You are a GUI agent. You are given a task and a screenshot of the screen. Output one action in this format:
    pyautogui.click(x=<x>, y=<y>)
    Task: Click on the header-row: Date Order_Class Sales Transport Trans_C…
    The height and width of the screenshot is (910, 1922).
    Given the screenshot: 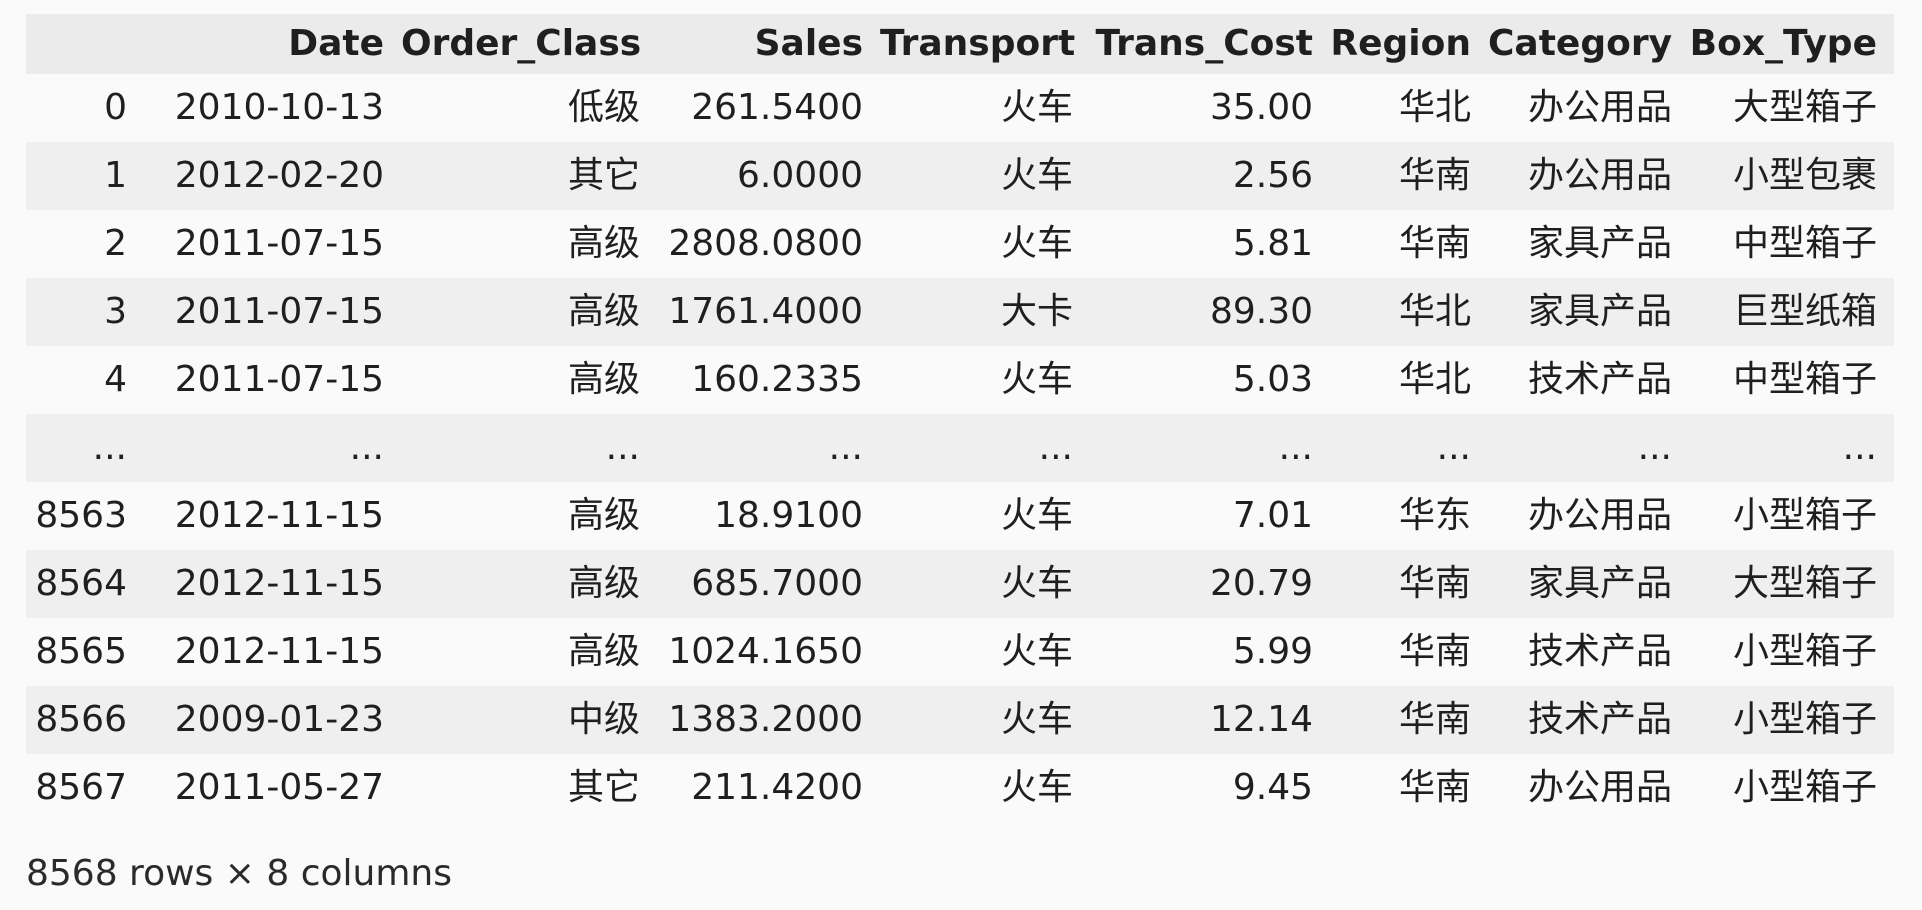 What is the action you would take?
    pyautogui.click(x=960, y=44)
    